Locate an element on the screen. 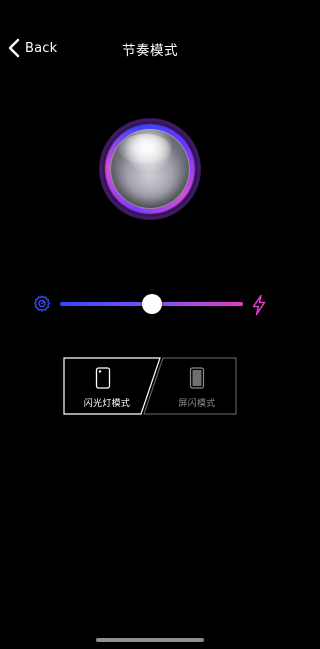 This screenshot has width=320, height=649. speed-slider is located at coordinates (150, 305).